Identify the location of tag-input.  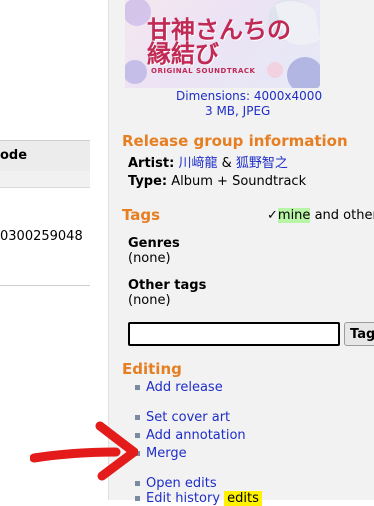
(234, 334).